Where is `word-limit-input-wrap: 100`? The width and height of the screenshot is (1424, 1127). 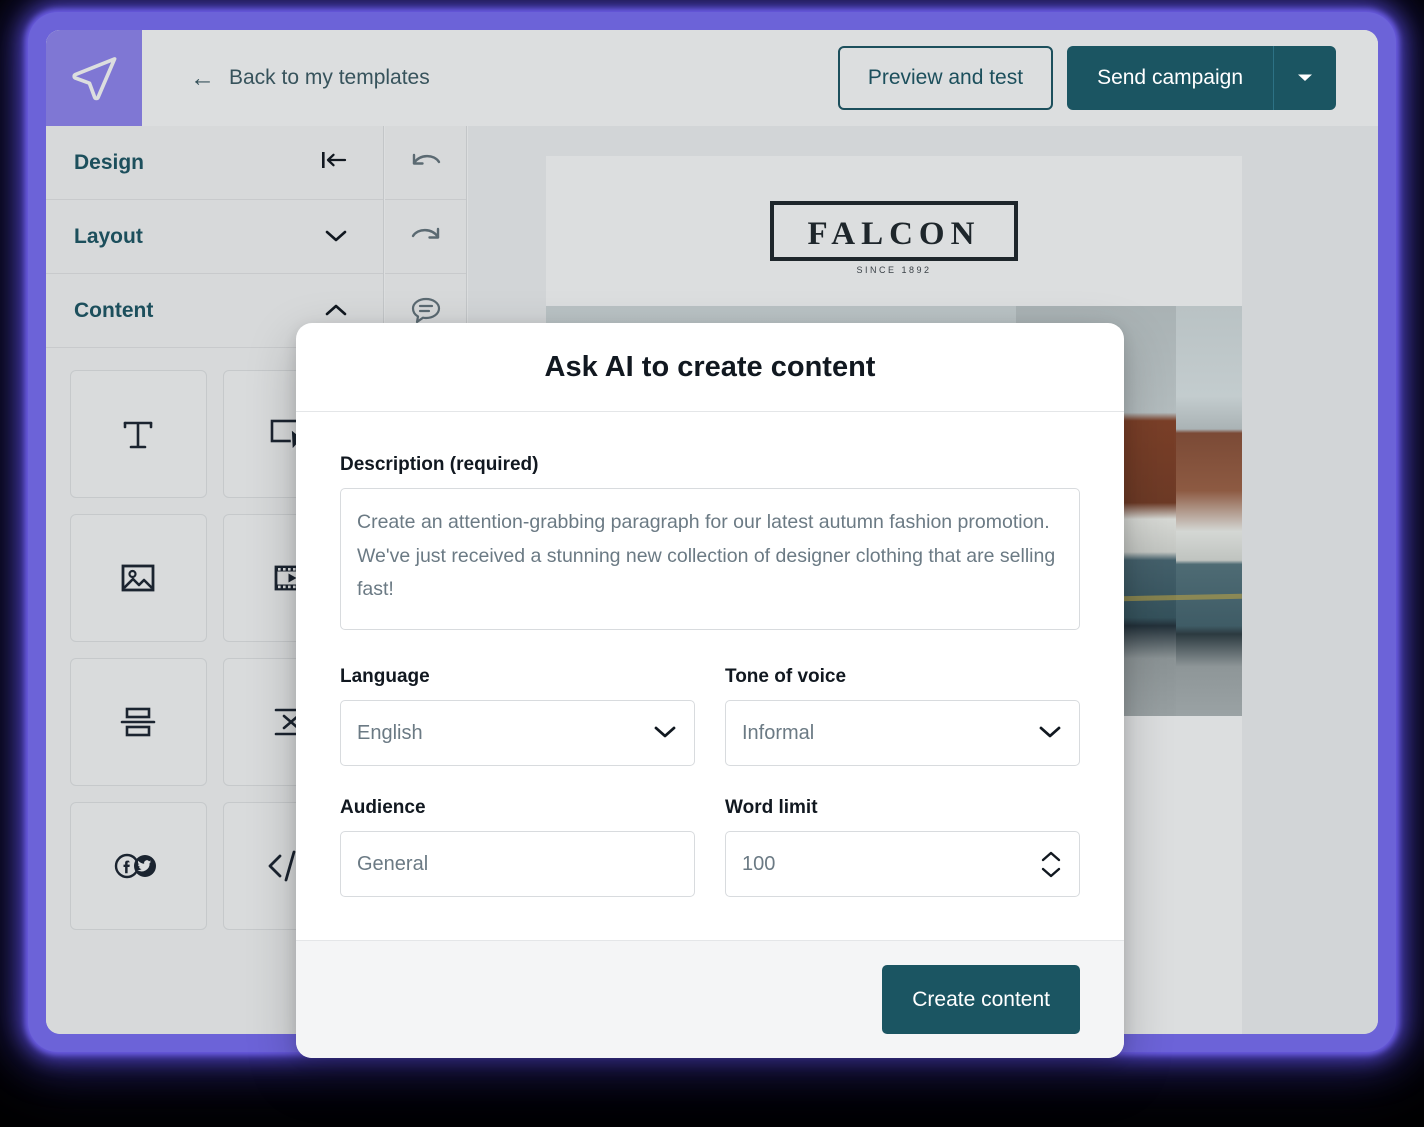 word-limit-input-wrap: 100 is located at coordinates (902, 864).